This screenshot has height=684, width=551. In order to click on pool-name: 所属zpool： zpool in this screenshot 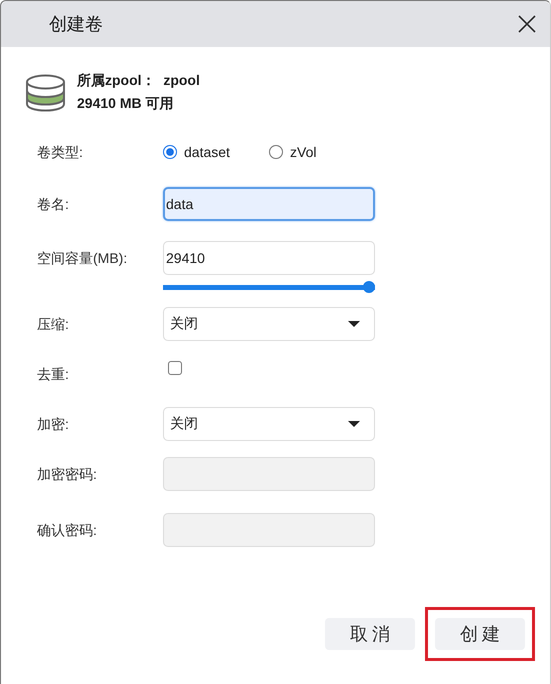, I will do `click(138, 81)`.